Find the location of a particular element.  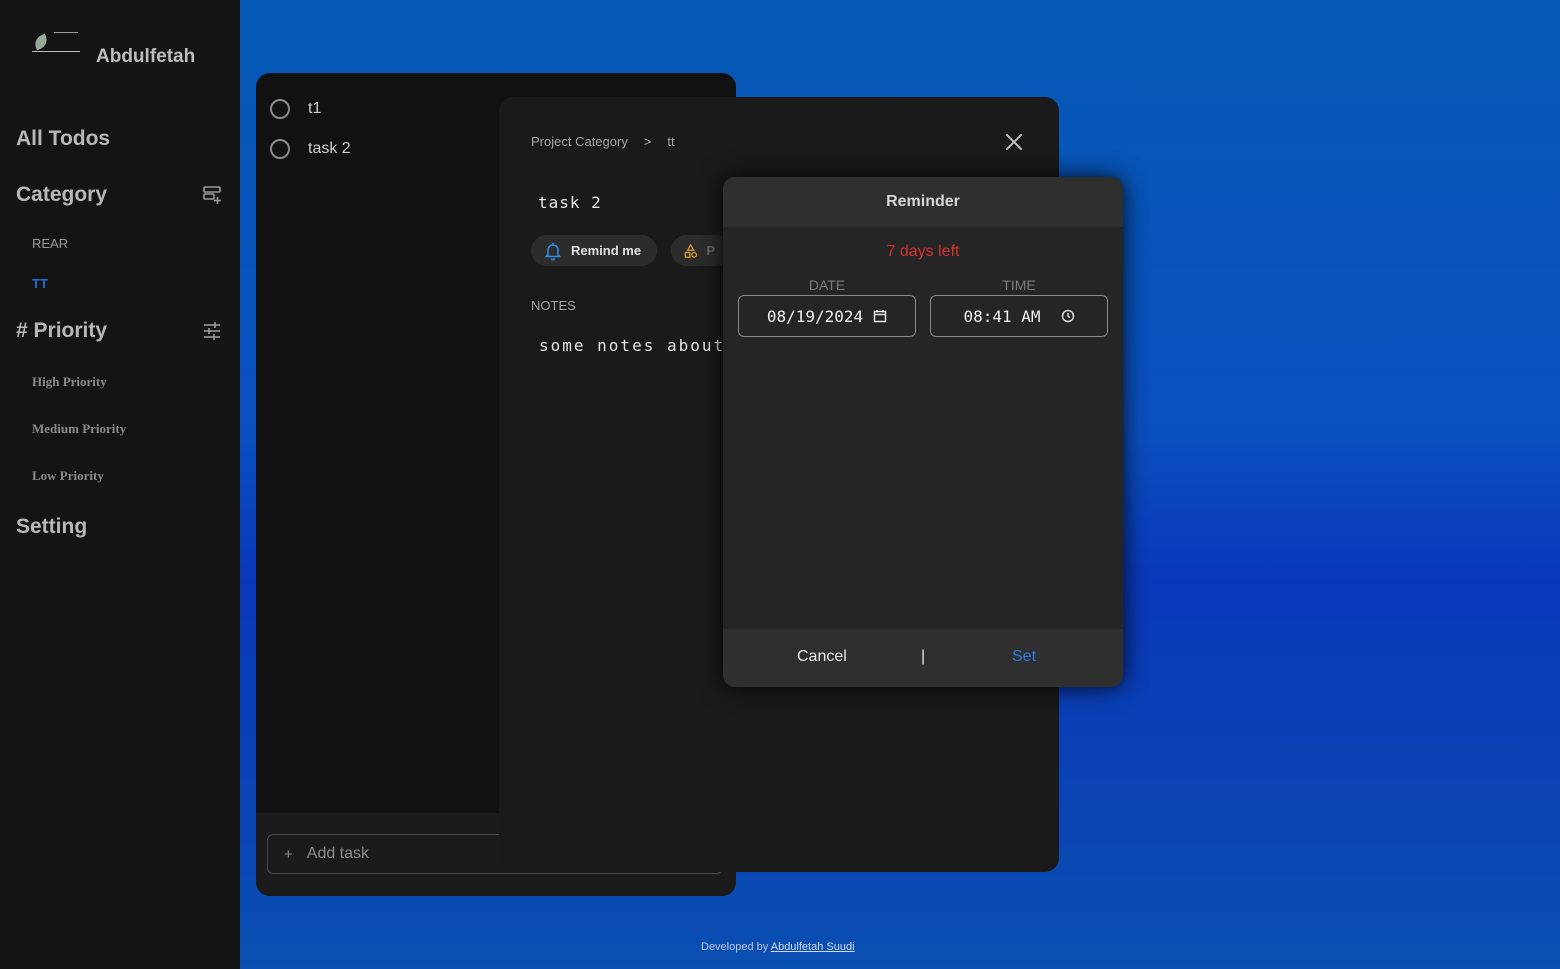

time-label: TIME is located at coordinates (1019, 285).